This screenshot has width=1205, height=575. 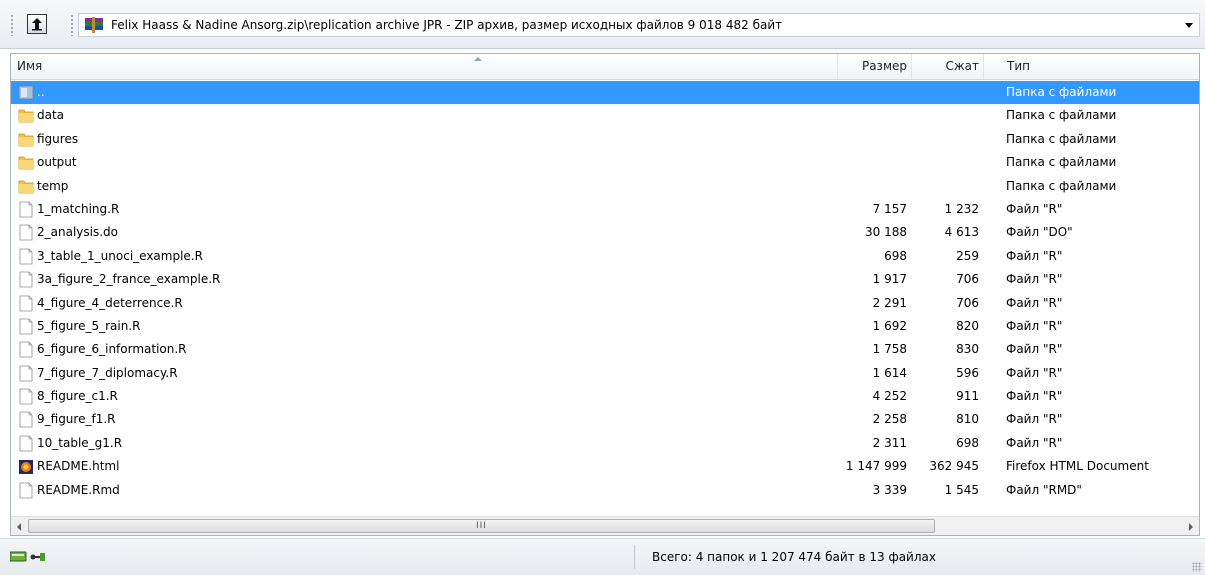 I want to click on table-row: figures Папка с файлами, so click(x=605, y=139).